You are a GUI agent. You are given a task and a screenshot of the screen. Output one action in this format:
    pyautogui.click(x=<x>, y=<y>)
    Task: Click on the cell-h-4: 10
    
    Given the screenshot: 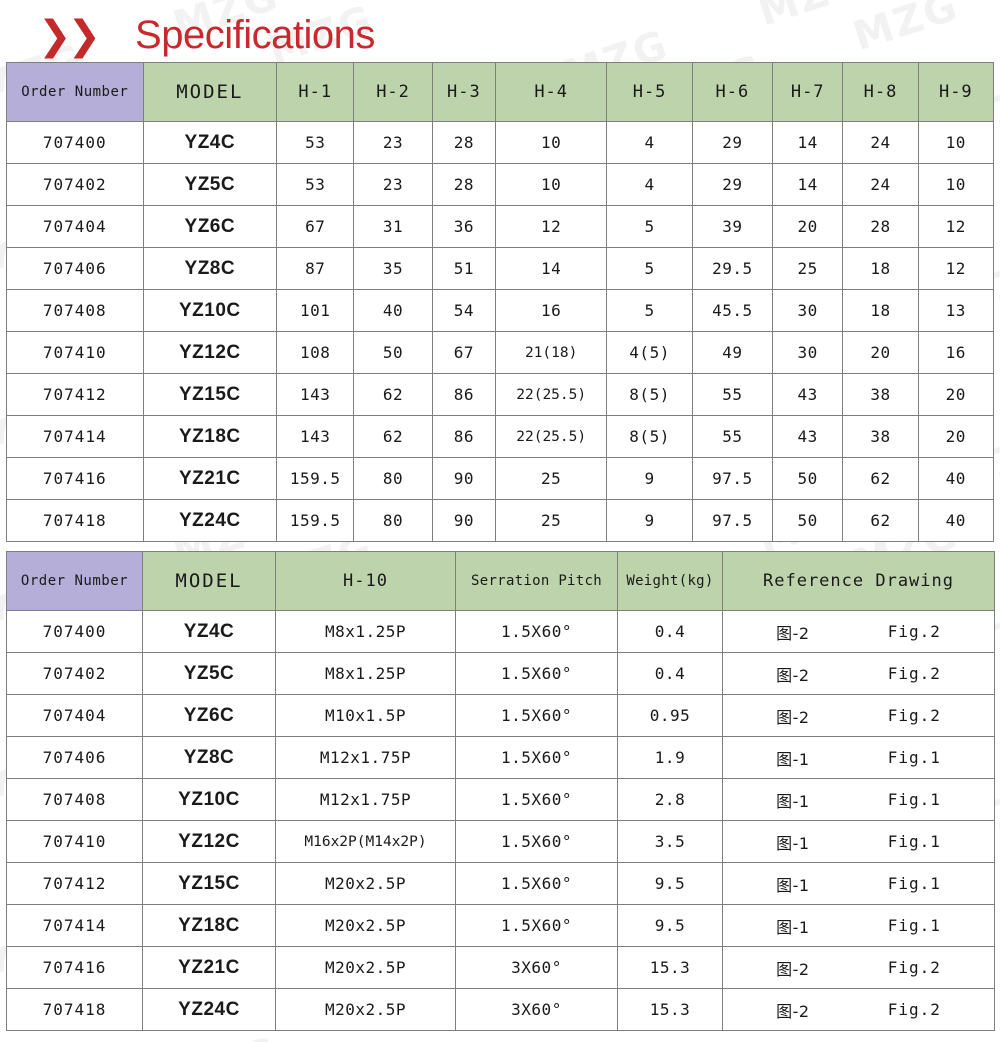 What is the action you would take?
    pyautogui.click(x=551, y=184)
    